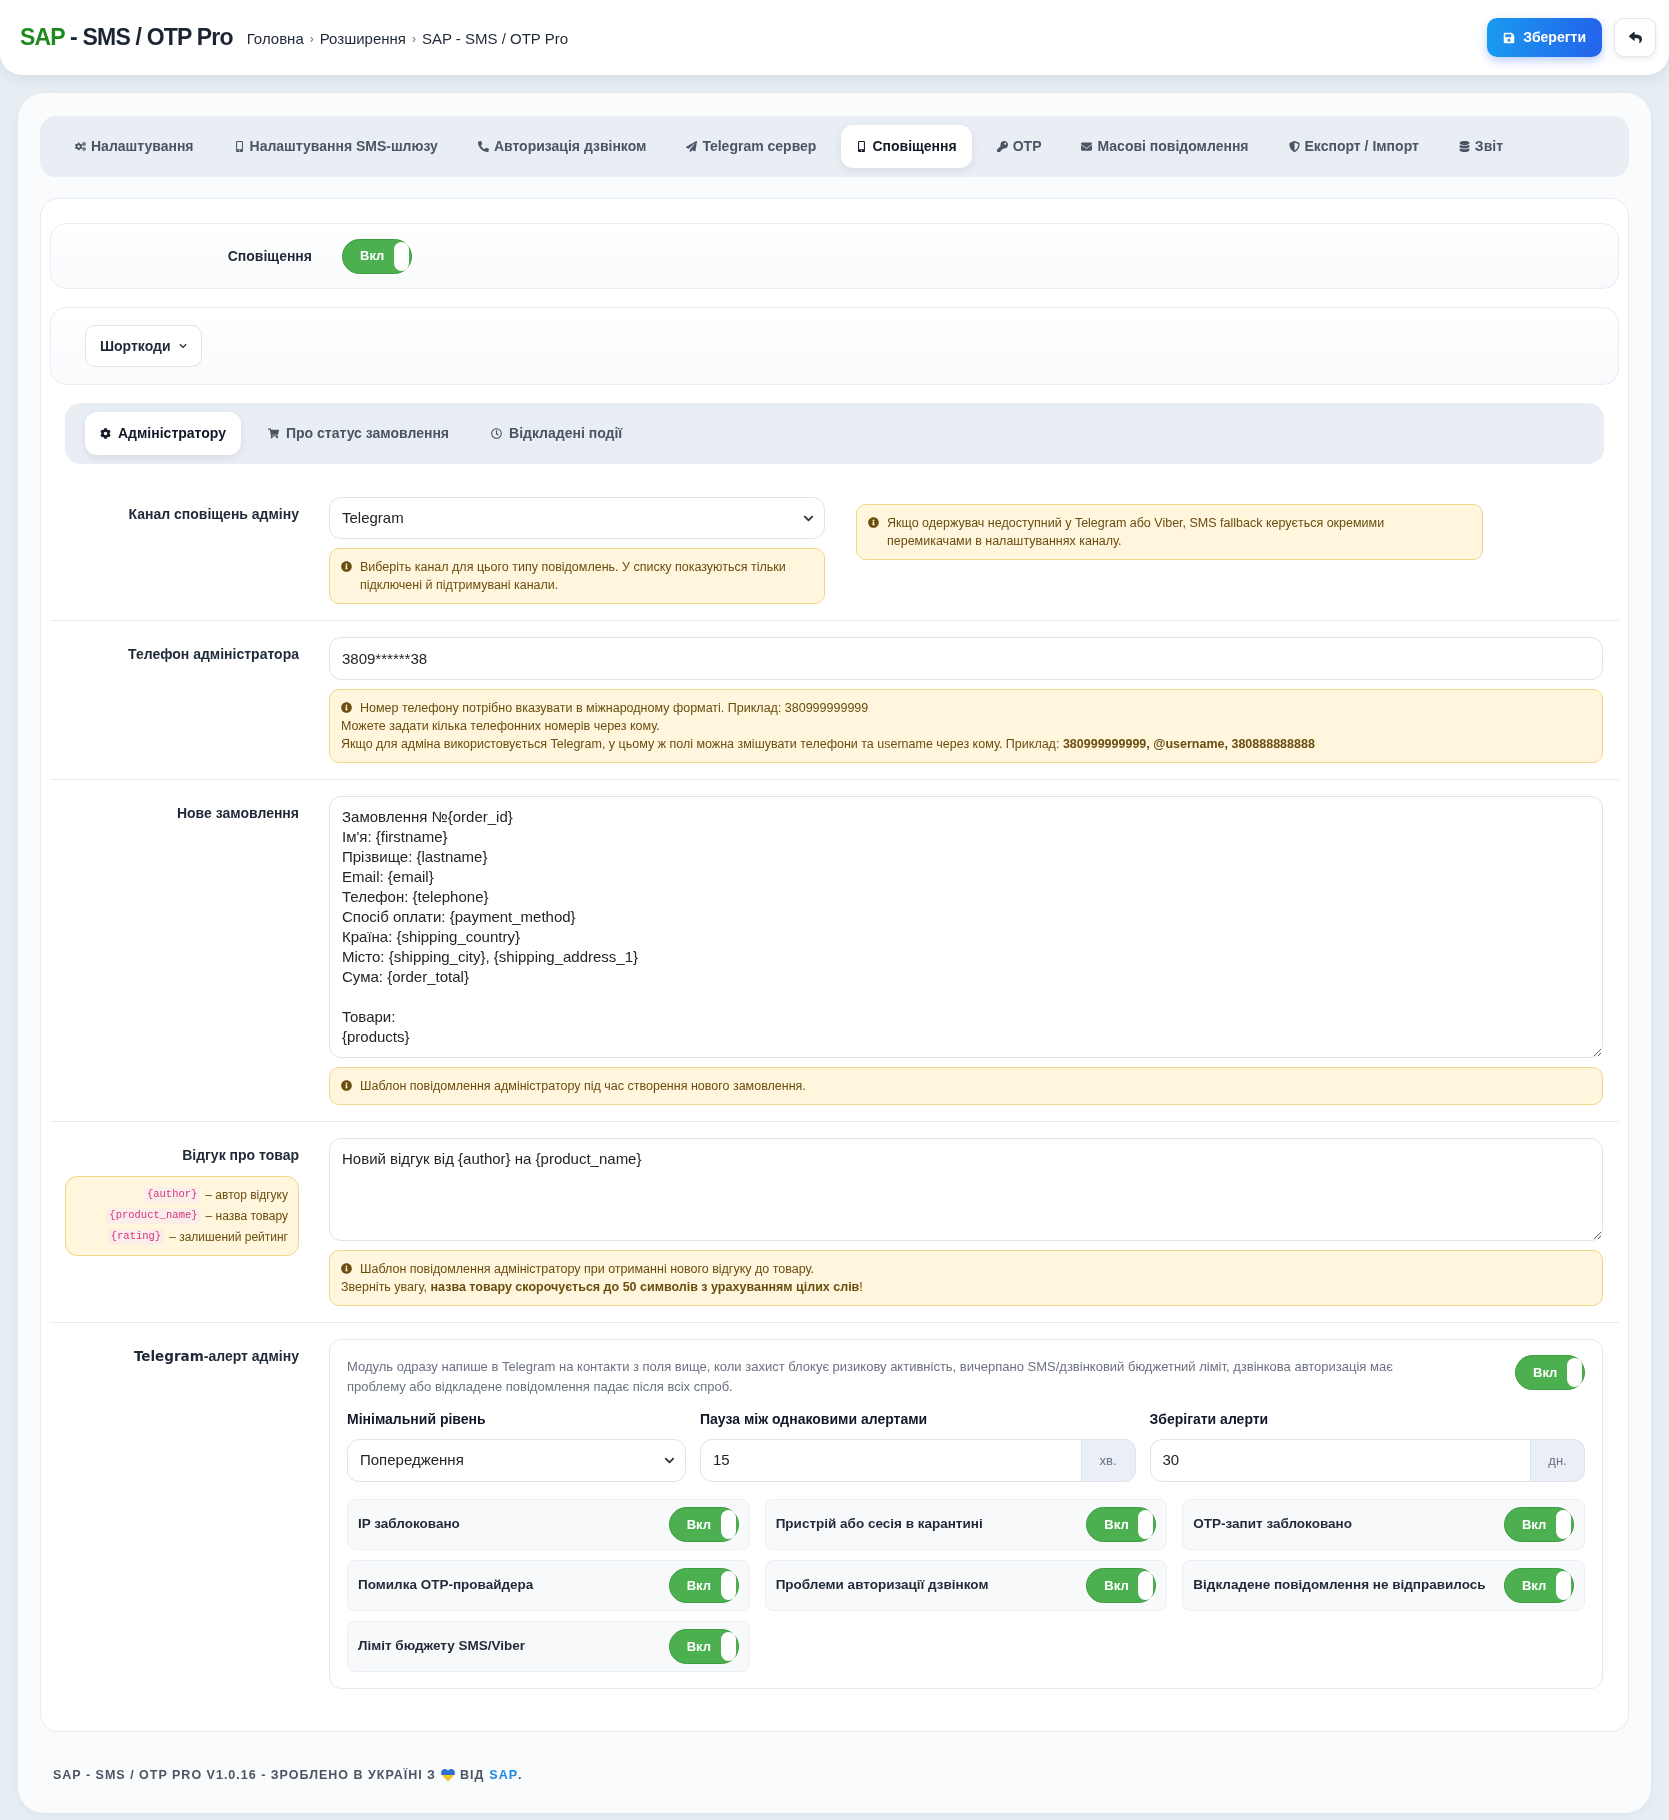 Image resolution: width=1669 pixels, height=1820 pixels. I want to click on tab: Сповіщення, so click(906, 146).